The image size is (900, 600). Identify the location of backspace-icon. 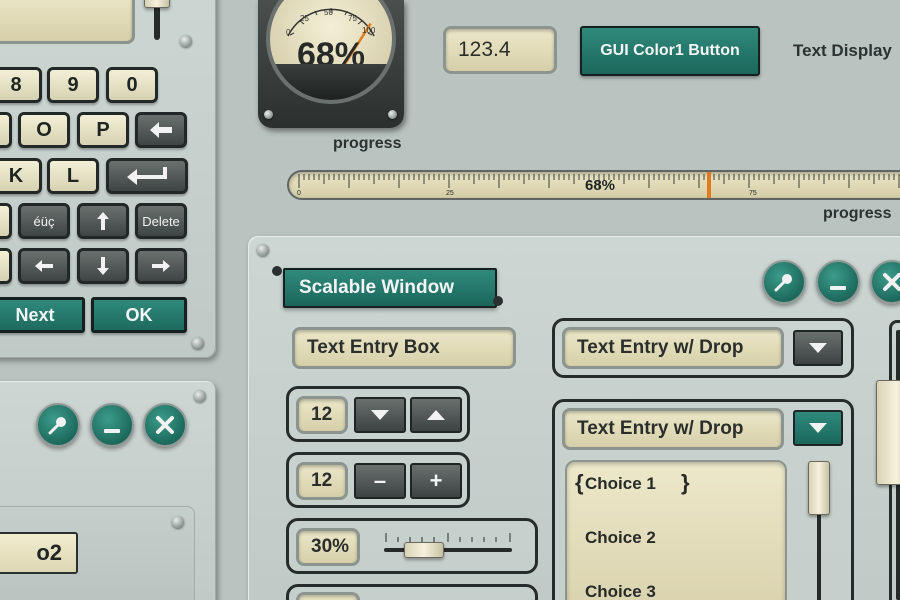
(161, 130).